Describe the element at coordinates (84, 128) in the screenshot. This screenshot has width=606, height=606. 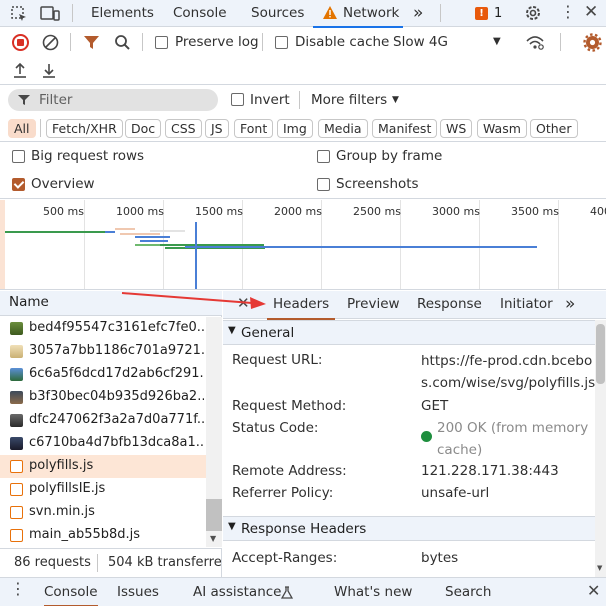
I see `chip-fetch-xhr: Fetch/XHR` at that location.